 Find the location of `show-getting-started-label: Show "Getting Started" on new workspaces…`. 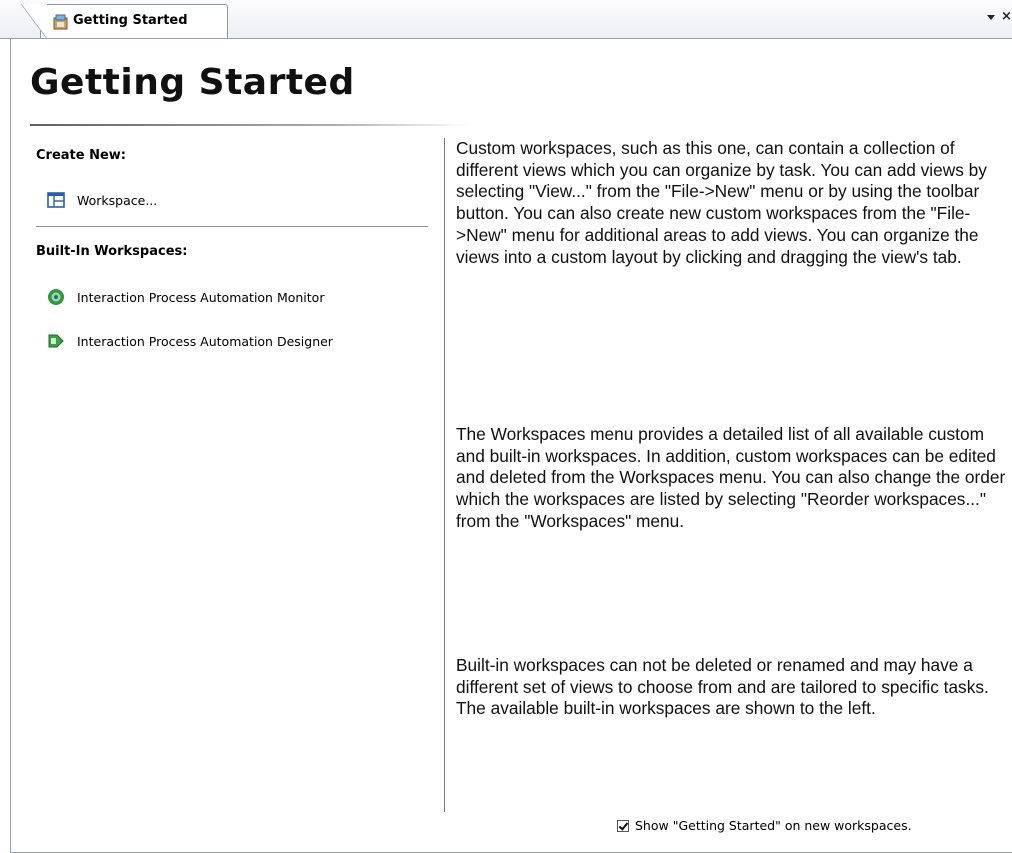

show-getting-started-label: Show "Getting Started" on new workspaces… is located at coordinates (773, 825).